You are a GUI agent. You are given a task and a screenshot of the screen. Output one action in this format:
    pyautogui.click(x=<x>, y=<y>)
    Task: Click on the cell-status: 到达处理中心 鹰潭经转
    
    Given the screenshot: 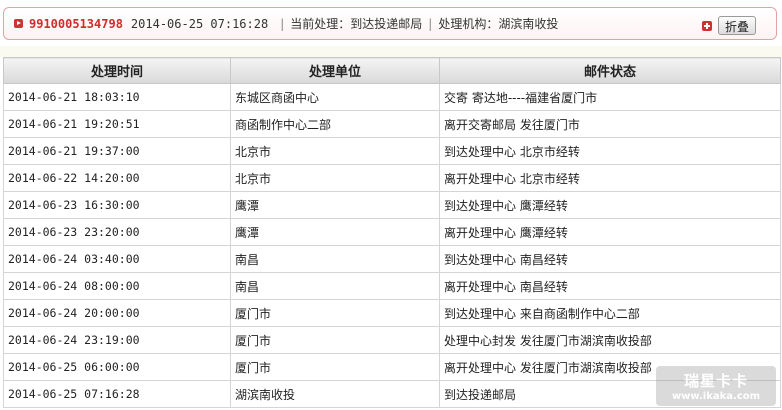 What is the action you would take?
    pyautogui.click(x=610, y=205)
    